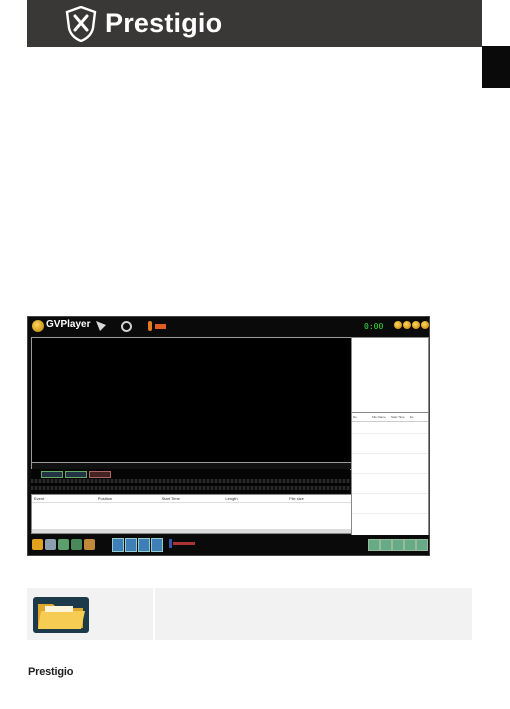  I want to click on prestigio-shield-icon, so click(81, 23).